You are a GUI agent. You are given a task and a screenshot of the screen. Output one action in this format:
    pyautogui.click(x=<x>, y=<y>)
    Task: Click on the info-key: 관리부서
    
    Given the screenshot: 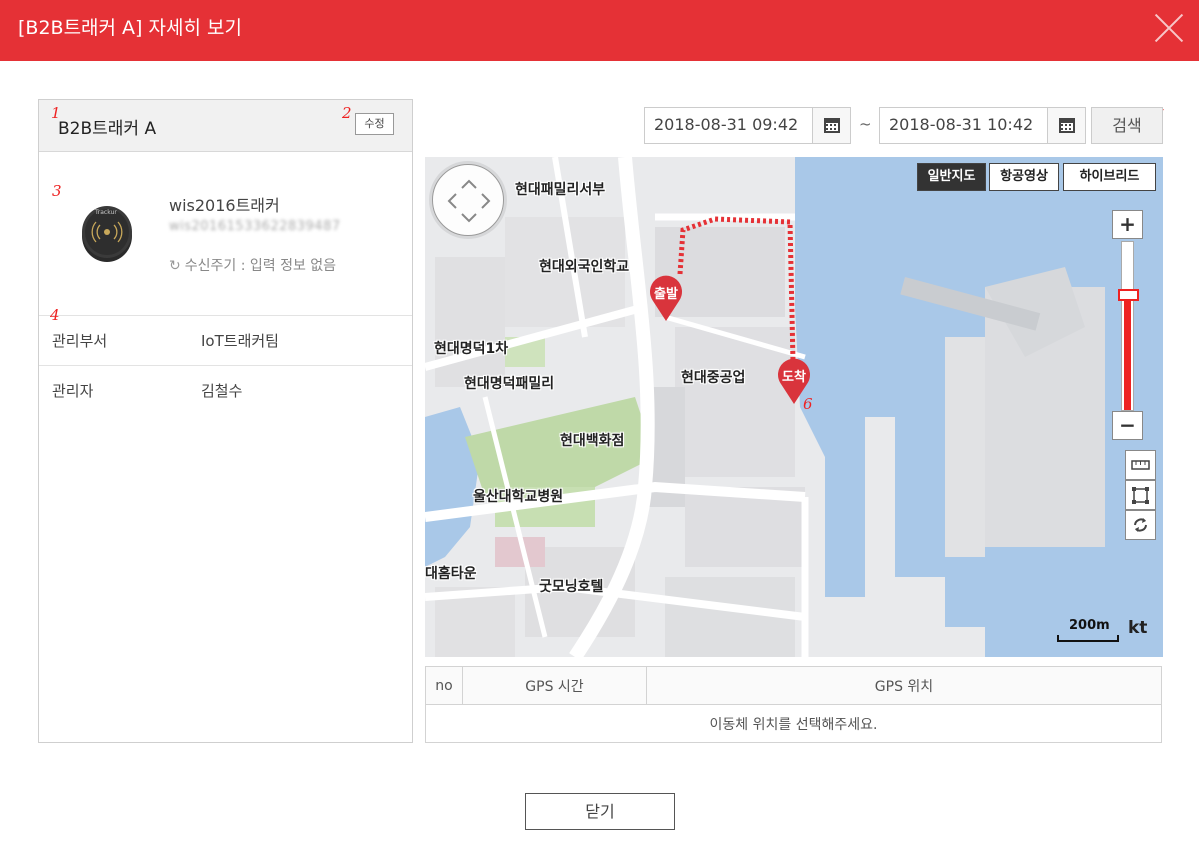 What is the action you would take?
    pyautogui.click(x=80, y=341)
    